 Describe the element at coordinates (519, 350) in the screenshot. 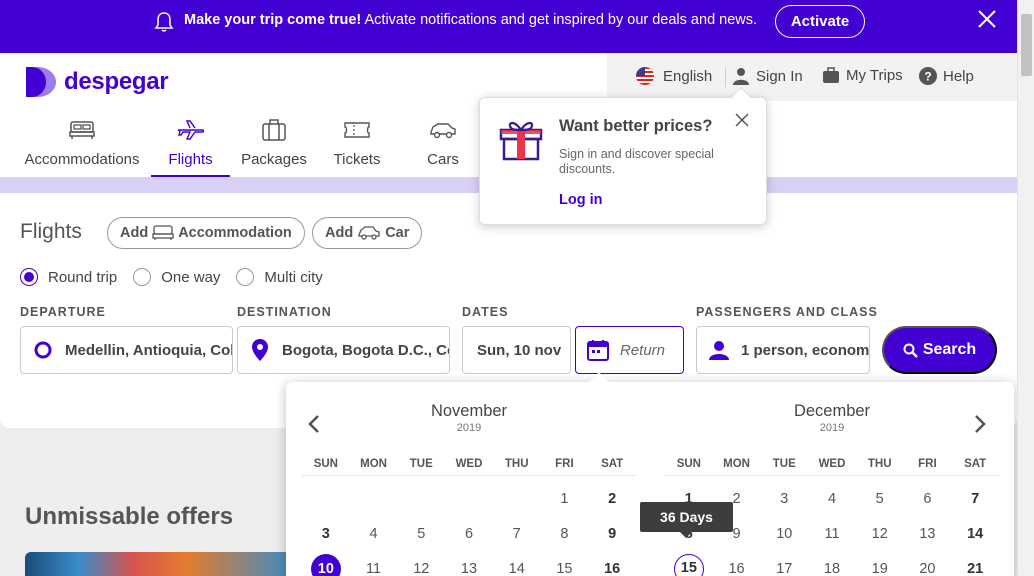

I see `departure-date-value: Sun, 10 nov` at that location.